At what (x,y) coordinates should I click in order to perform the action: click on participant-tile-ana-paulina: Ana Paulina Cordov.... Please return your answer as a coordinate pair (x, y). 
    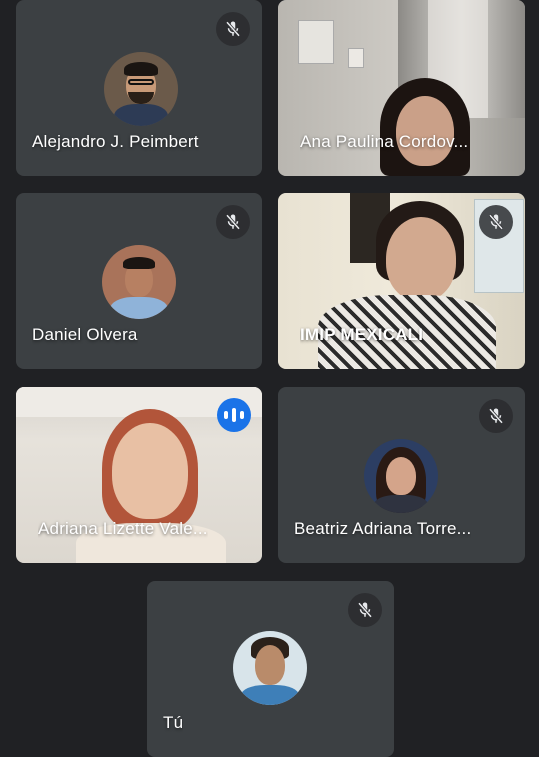
    Looking at the image, I should click on (401, 88).